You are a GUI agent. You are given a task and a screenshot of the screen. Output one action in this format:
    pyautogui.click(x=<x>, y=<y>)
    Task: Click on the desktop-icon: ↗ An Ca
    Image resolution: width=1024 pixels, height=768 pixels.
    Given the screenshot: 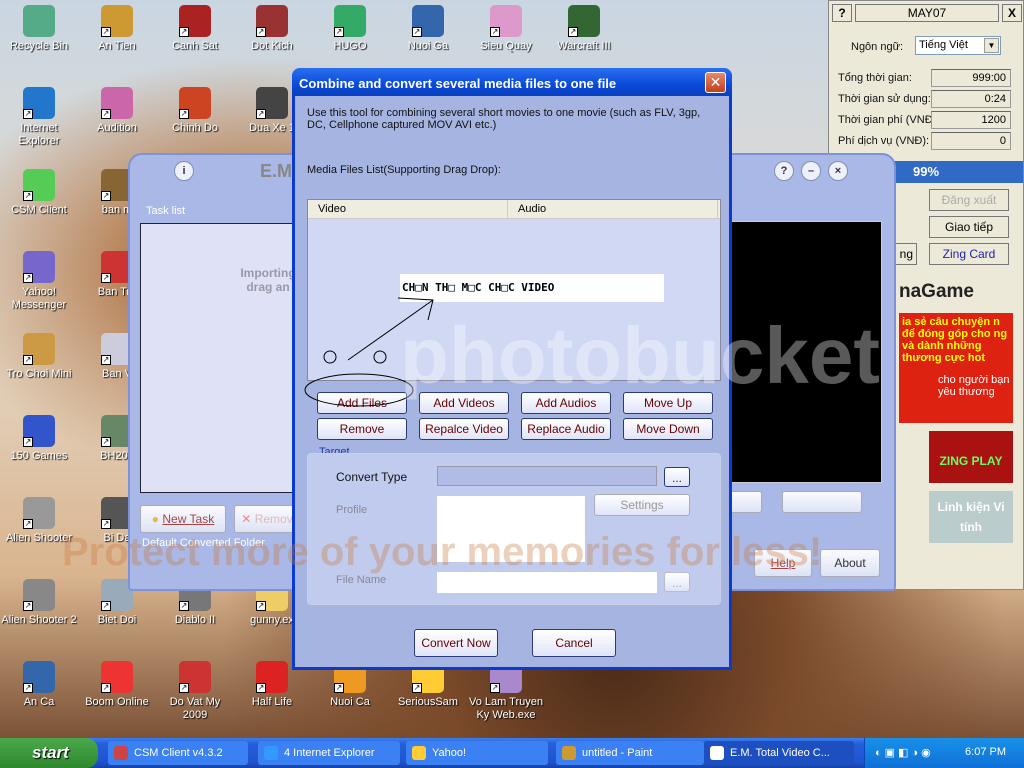 What is the action you would take?
    pyautogui.click(x=39, y=685)
    